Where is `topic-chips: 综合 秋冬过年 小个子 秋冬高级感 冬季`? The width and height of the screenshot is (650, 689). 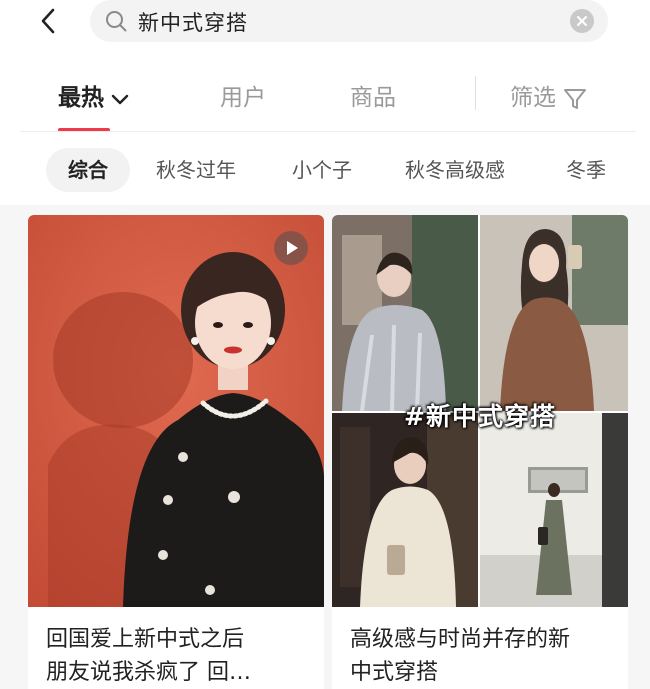
topic-chips: 综合 秋冬过年 小个子 秋冬高级感 冬季 is located at coordinates (325, 170).